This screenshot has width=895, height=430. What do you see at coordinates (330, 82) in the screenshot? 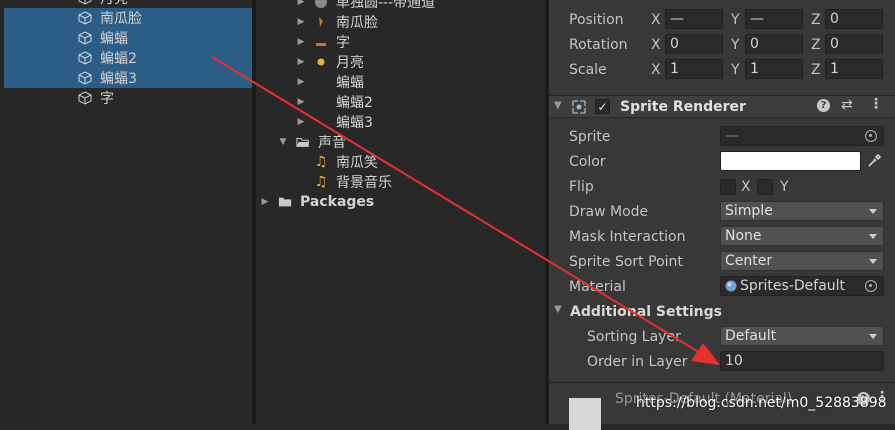
I see `project-item: ▶ 蝙蝠` at bounding box center [330, 82].